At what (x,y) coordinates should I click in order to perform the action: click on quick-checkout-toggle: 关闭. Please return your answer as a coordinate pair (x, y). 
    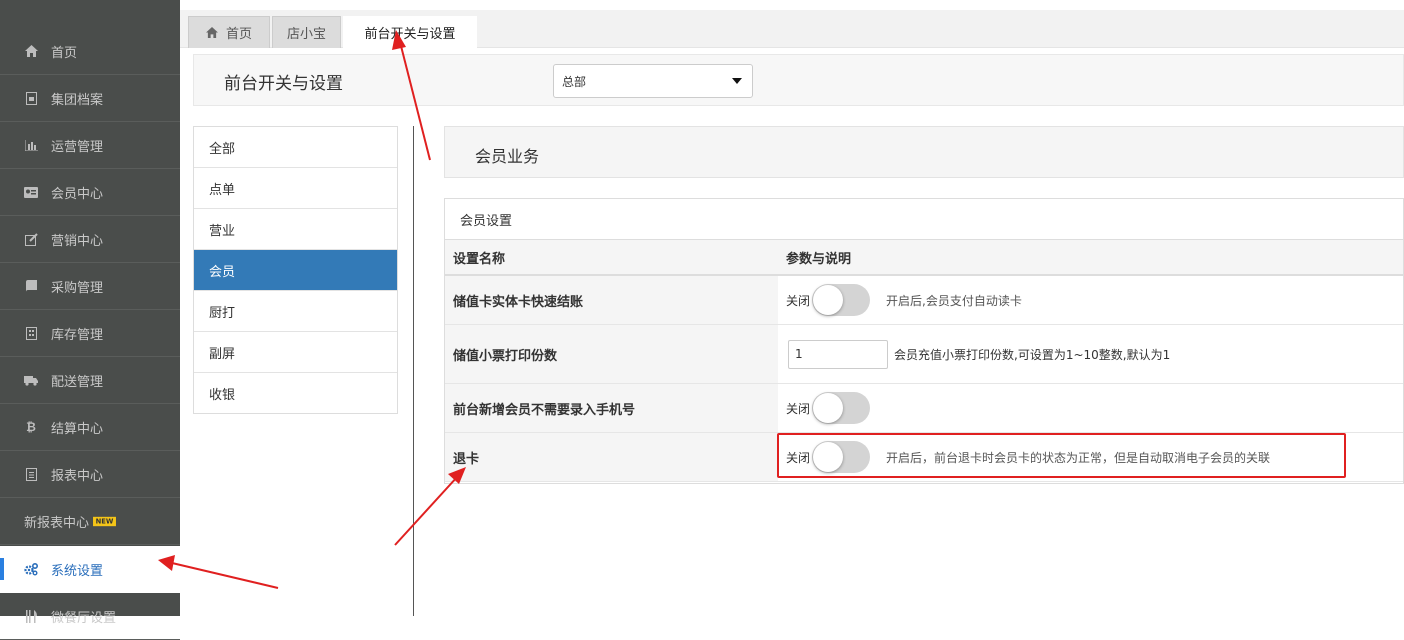
    Looking at the image, I should click on (828, 300).